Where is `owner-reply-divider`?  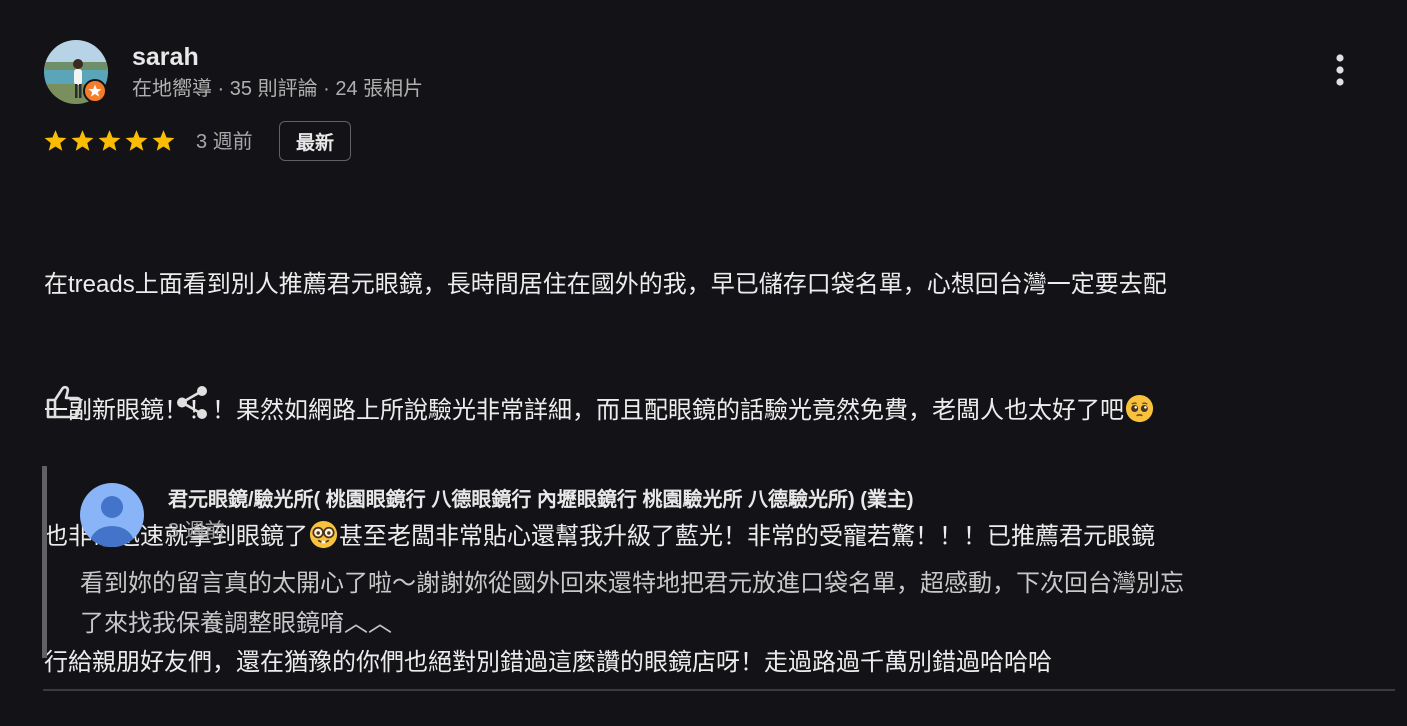 owner-reply-divider is located at coordinates (44, 562).